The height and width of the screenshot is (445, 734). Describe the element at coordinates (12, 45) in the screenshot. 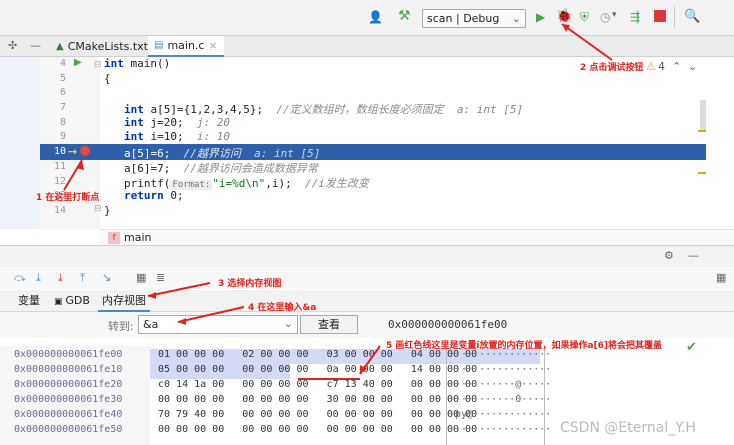

I see `settings-icon: ✣` at that location.